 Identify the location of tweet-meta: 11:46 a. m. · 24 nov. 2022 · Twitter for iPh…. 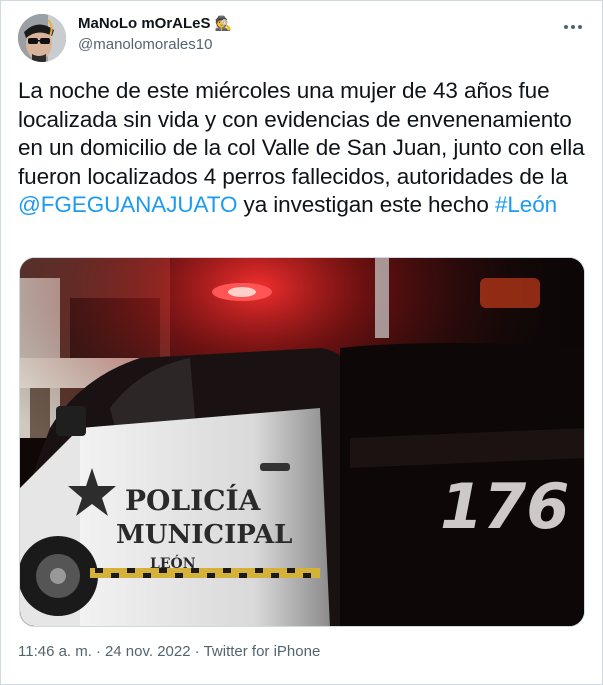
(169, 651).